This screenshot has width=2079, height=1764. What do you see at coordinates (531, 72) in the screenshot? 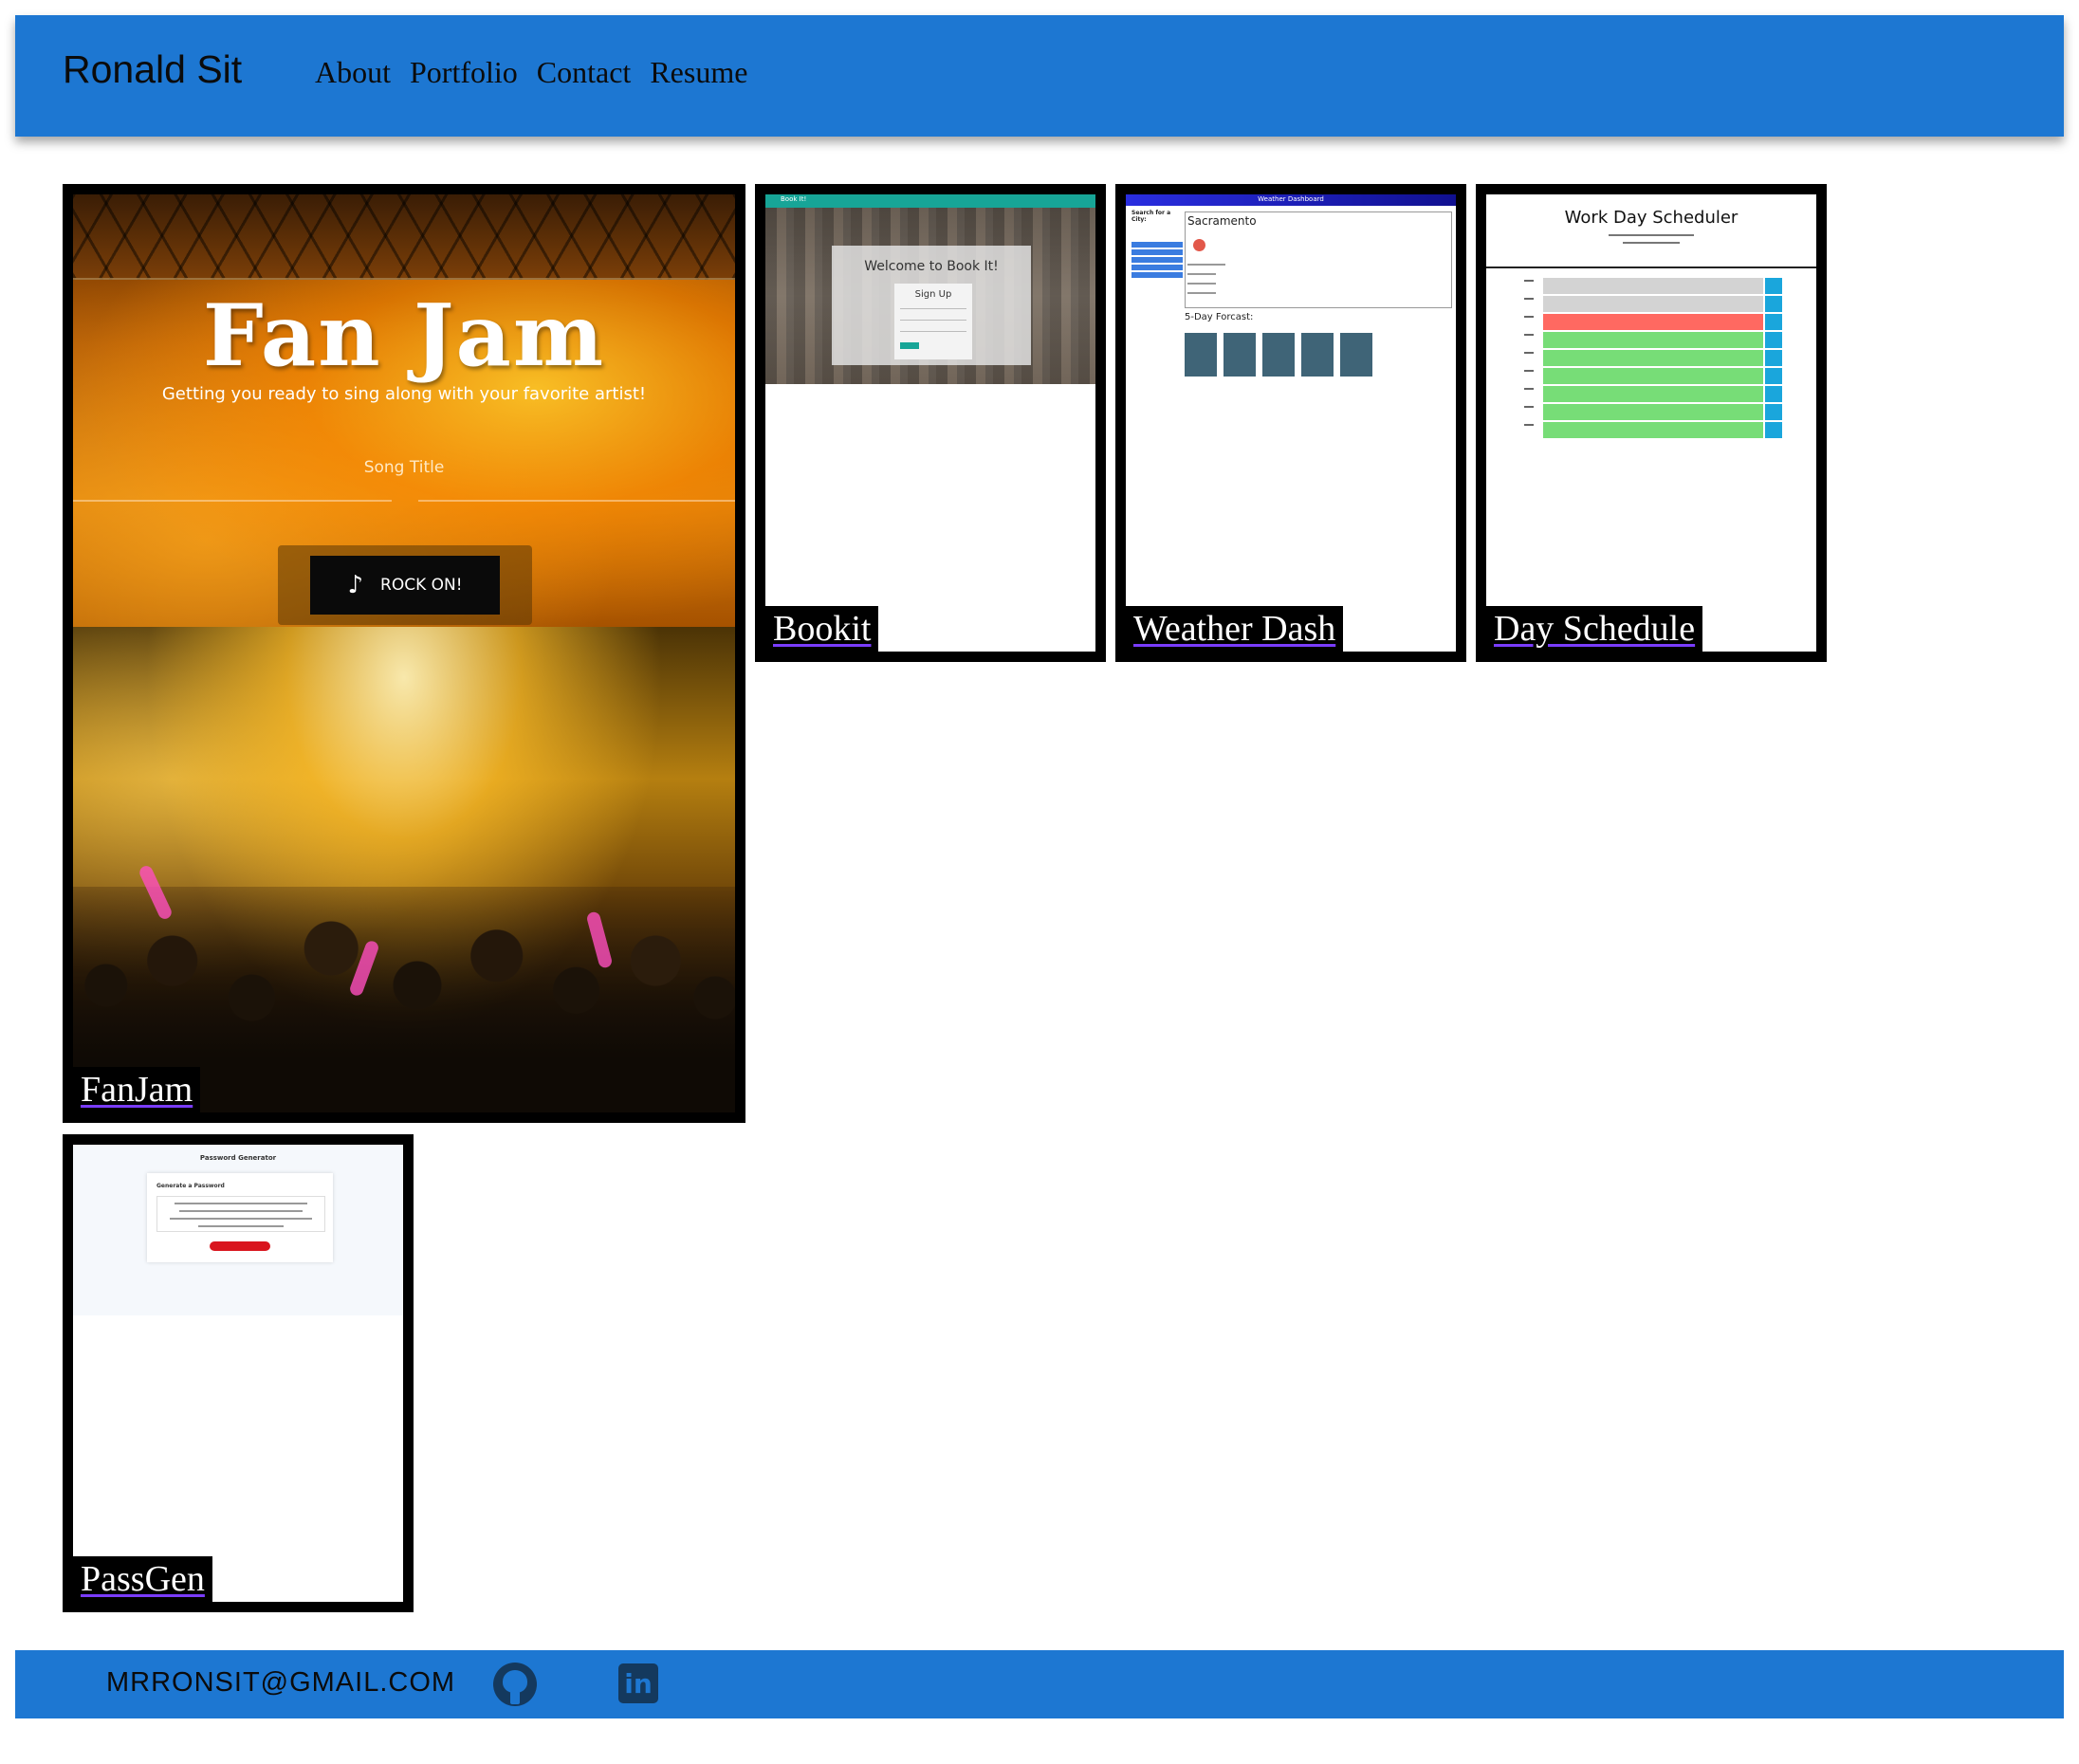
I see `main-nav: About Portfolio Contact Resume` at bounding box center [531, 72].